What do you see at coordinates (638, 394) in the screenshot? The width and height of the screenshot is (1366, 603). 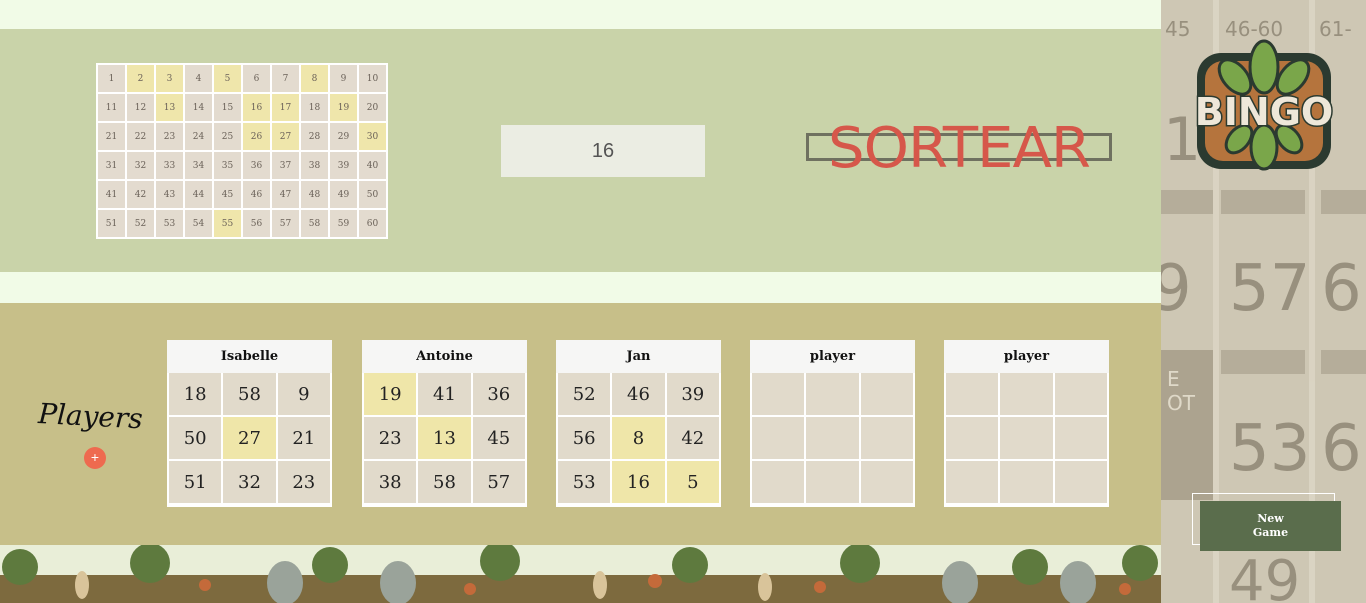 I see `player-card-cell: 46` at bounding box center [638, 394].